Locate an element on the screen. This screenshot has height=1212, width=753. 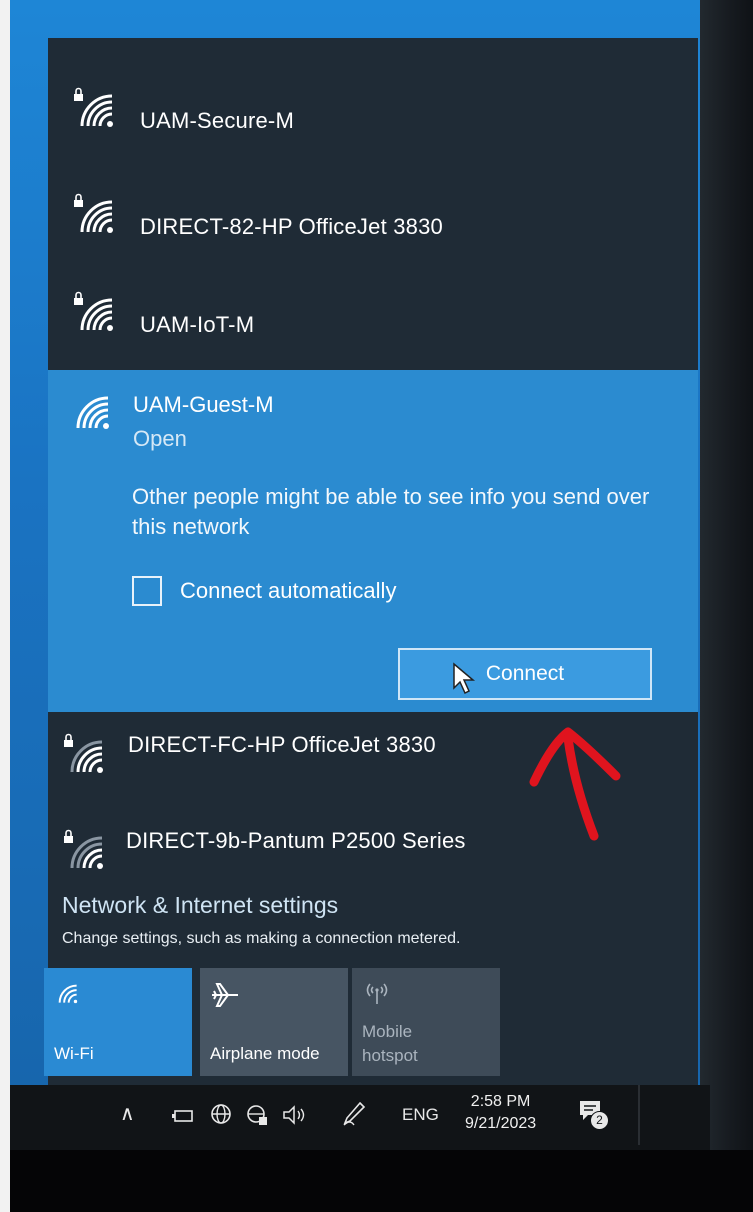
clock-date: 9/21/2023 is located at coordinates (501, 1123).